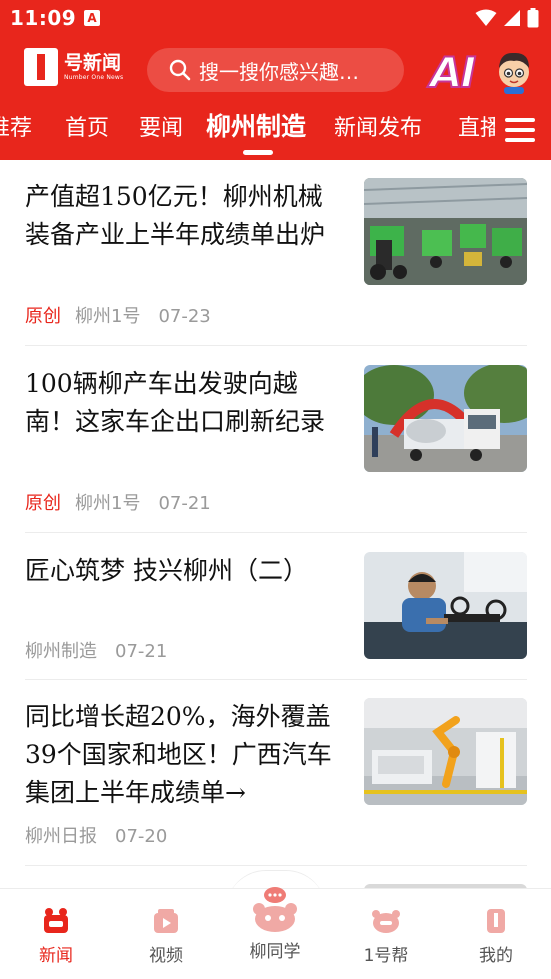  Describe the element at coordinates (275, 18) in the screenshot. I see `status-bar: 11:09 A` at that location.